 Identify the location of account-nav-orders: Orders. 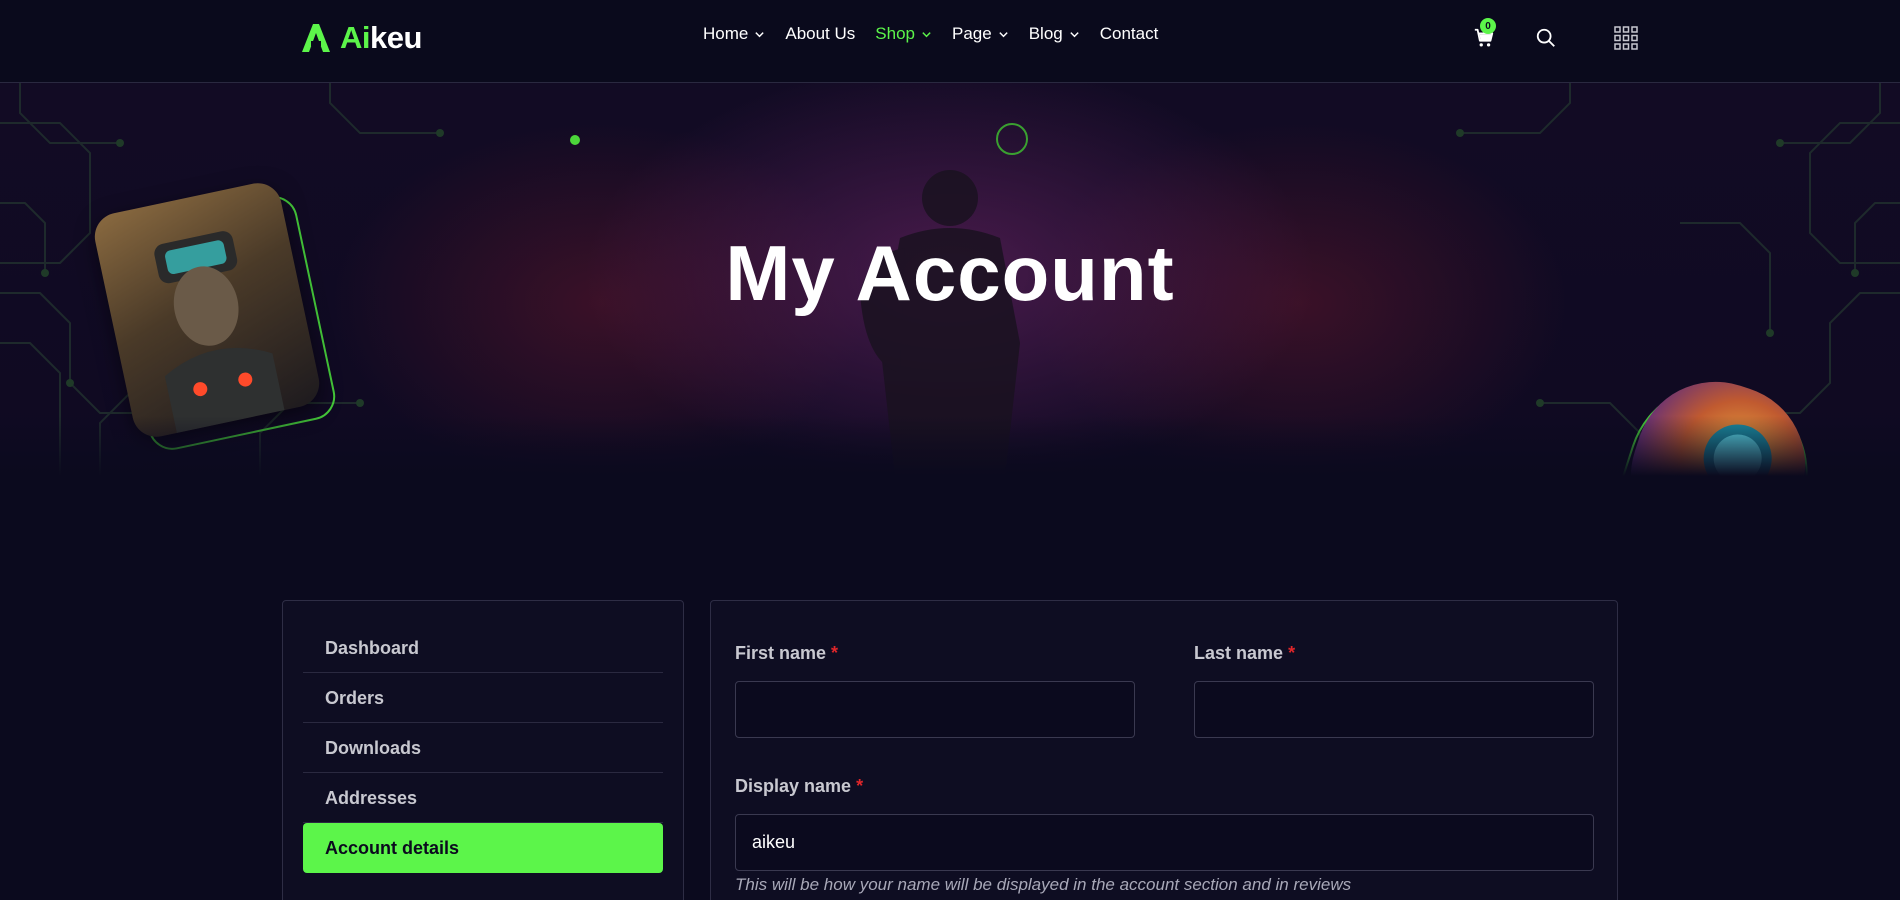
(483, 698).